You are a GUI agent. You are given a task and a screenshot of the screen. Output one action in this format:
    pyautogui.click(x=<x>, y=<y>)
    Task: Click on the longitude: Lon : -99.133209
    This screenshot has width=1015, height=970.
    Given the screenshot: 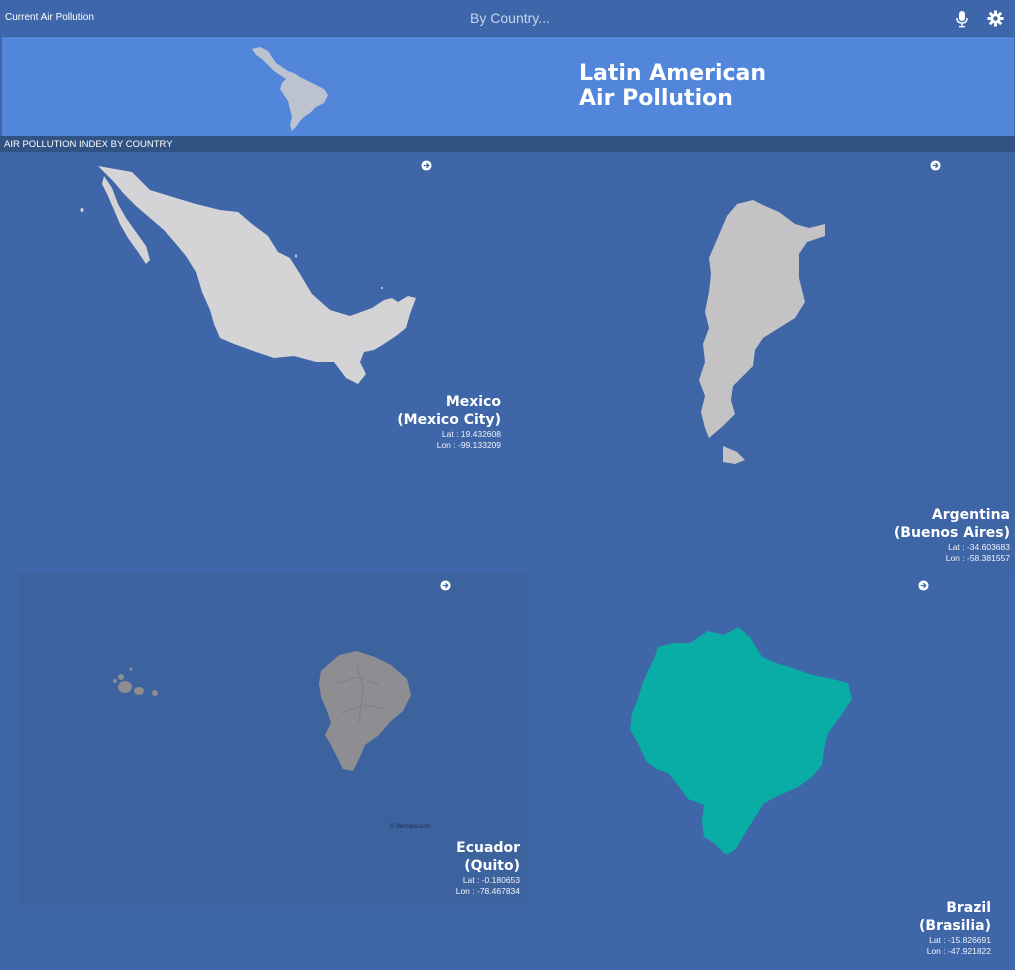 What is the action you would take?
    pyautogui.click(x=468, y=445)
    